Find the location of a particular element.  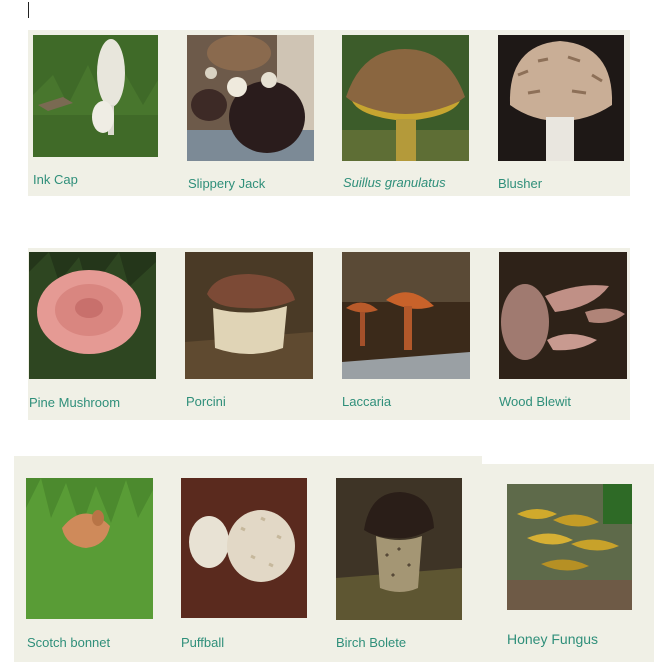

scotch-bonnet-photo is located at coordinates (89, 548).